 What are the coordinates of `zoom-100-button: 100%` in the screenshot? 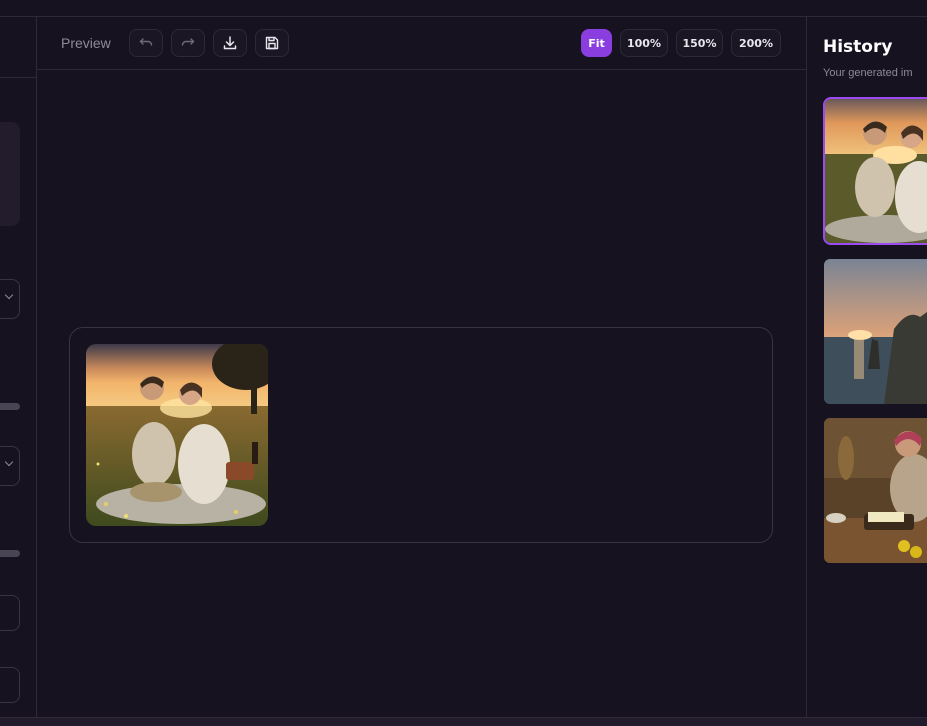 It's located at (644, 43).